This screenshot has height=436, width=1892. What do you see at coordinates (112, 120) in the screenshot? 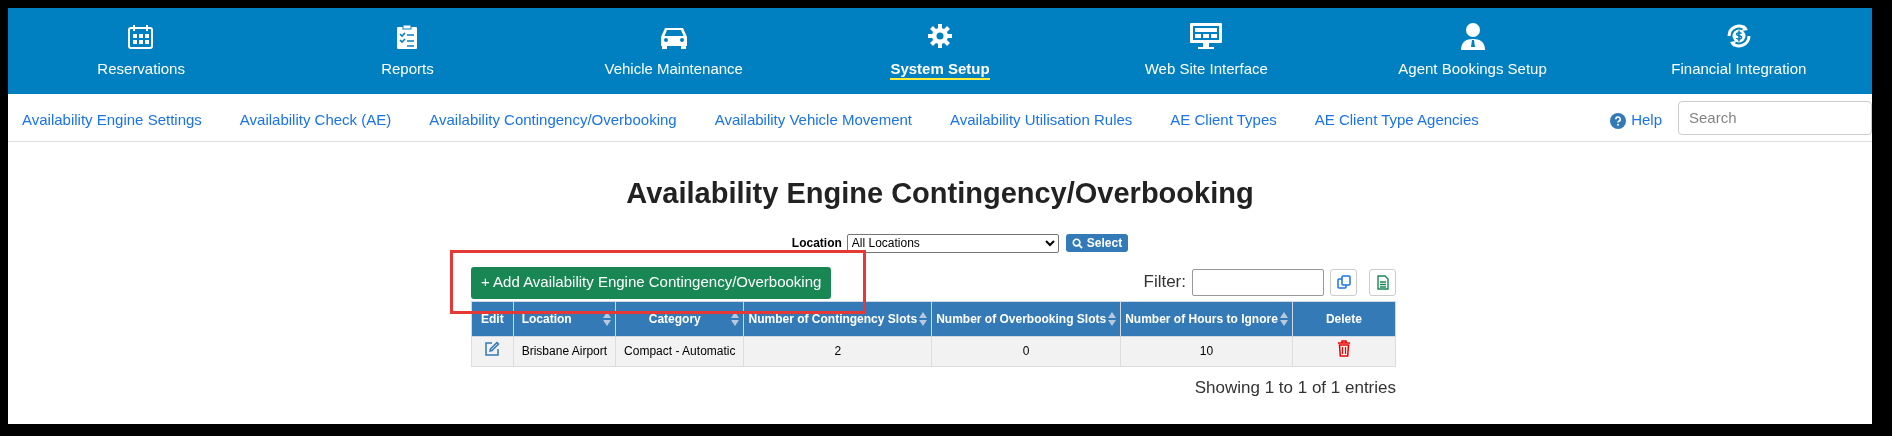
I see `subnav-link: Availability Engine Settings` at bounding box center [112, 120].